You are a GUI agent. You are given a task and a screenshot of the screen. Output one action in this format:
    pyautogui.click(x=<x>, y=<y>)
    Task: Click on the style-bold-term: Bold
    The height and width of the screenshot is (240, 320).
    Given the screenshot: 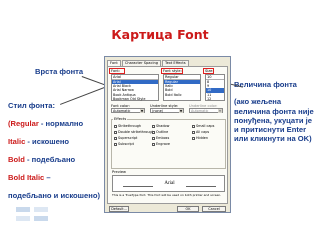 What is the action you would take?
    pyautogui.click(x=16, y=159)
    